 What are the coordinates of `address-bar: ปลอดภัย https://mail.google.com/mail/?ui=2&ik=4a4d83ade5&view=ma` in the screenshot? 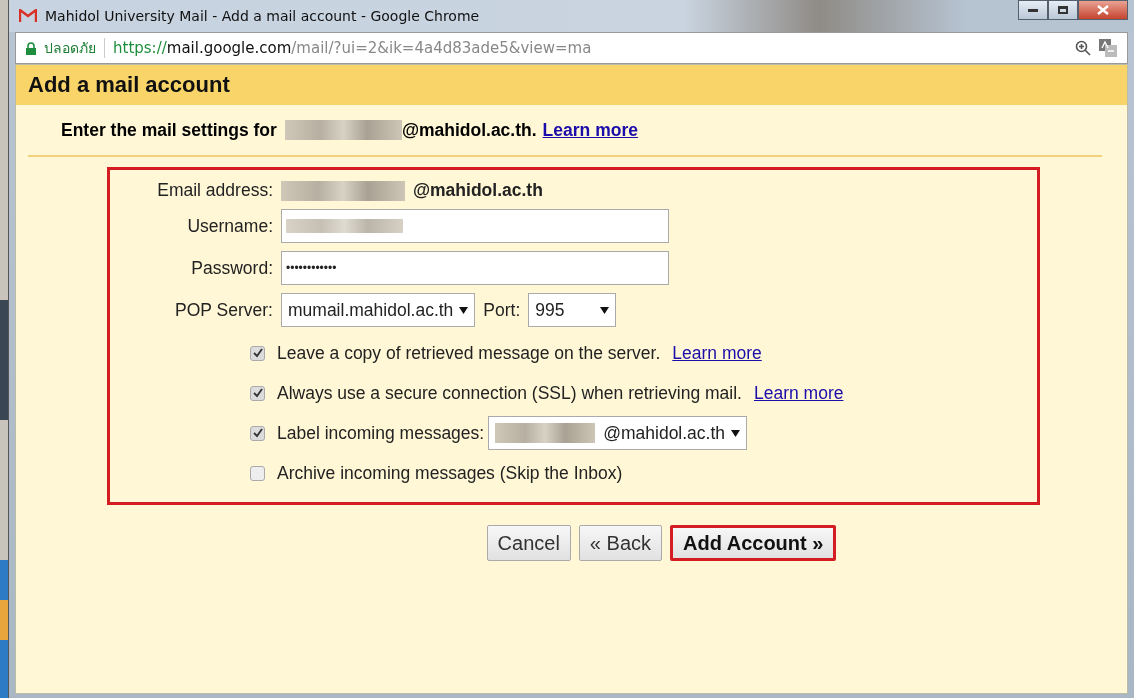 It's located at (571, 48).